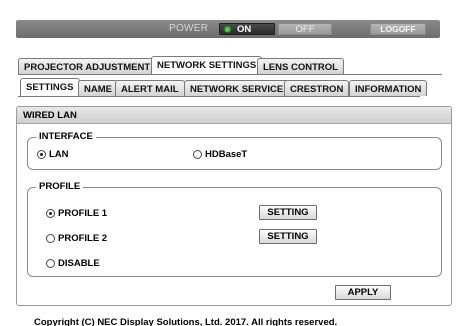  I want to click on power-label: POWER, so click(189, 28).